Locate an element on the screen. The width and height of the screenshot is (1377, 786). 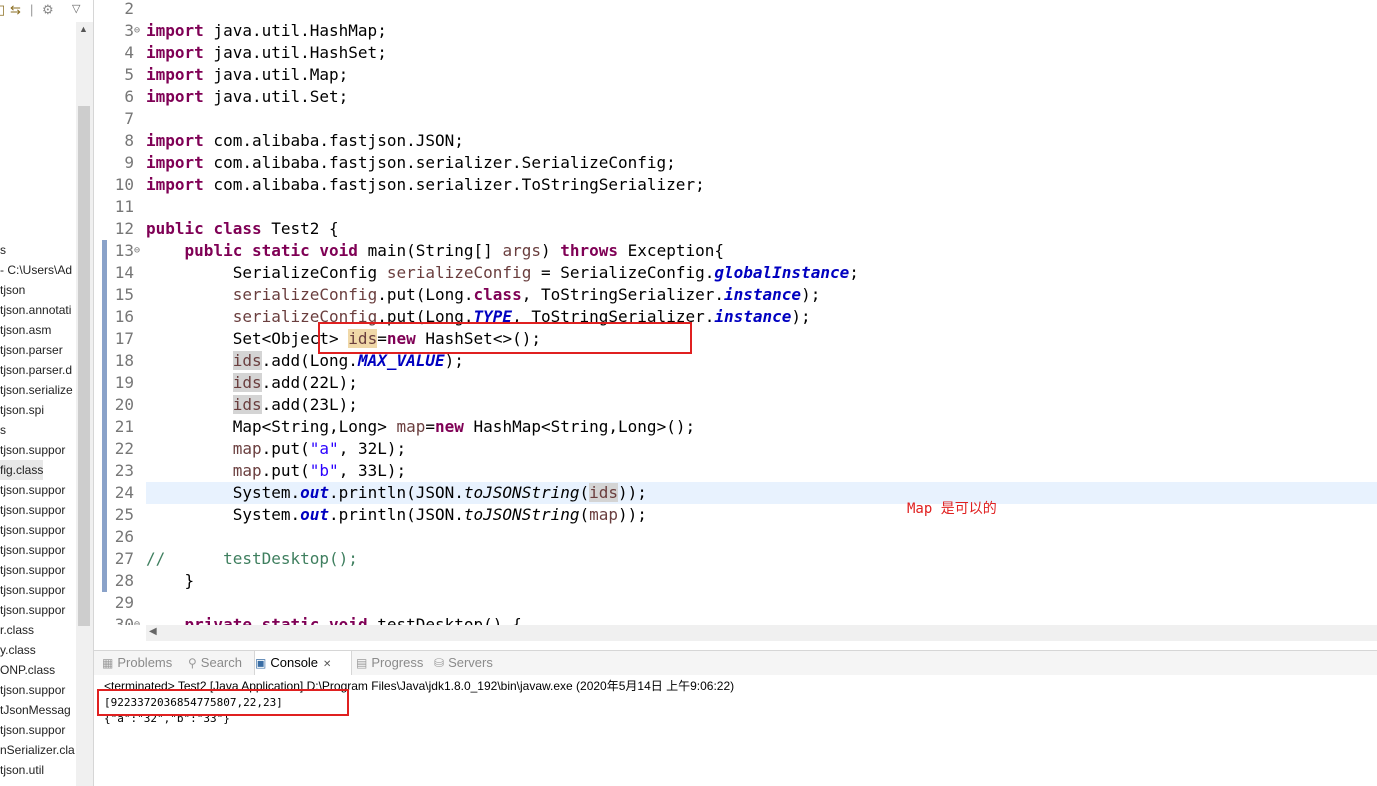
tab-progress: ▤ Progress is located at coordinates (393, 663).